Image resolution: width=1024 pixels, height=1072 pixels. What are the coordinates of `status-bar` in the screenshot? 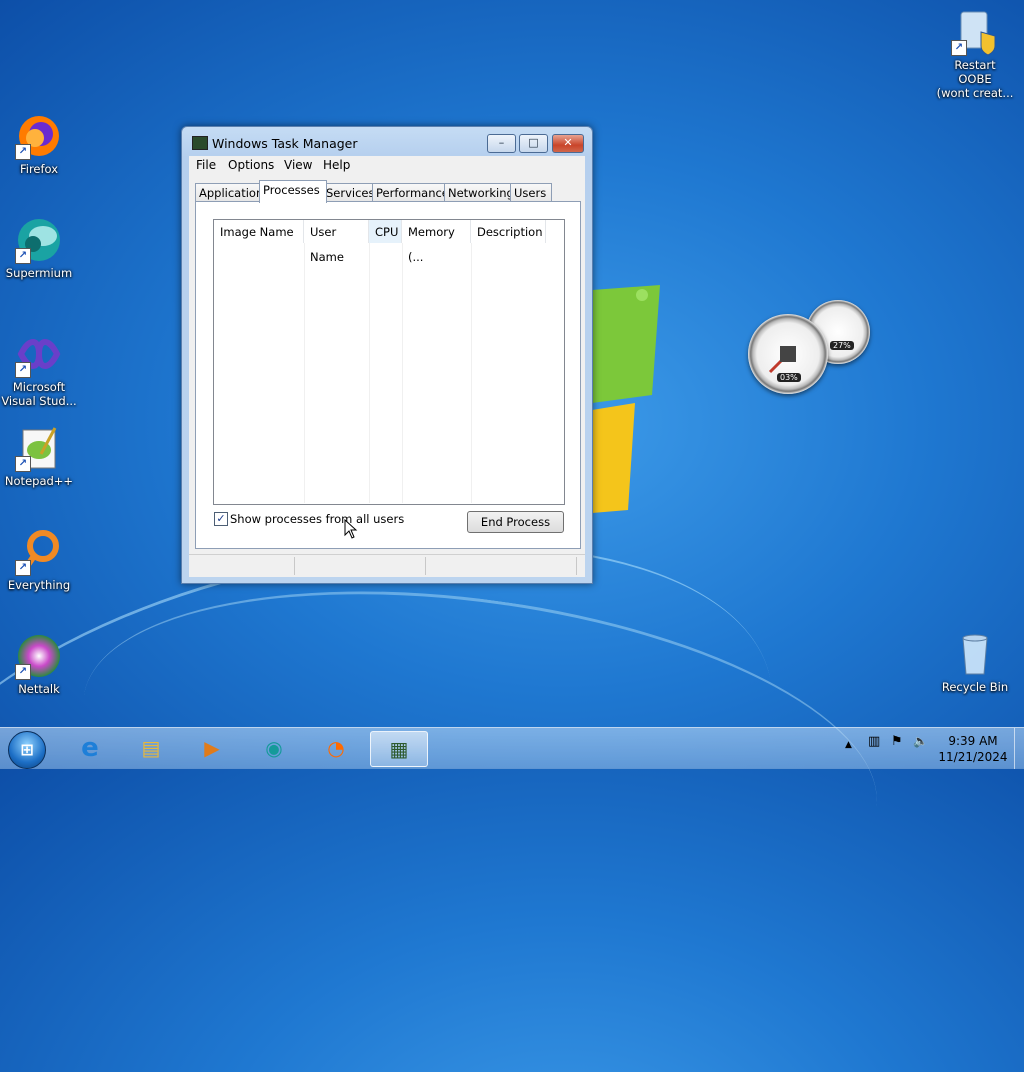 It's located at (387, 565).